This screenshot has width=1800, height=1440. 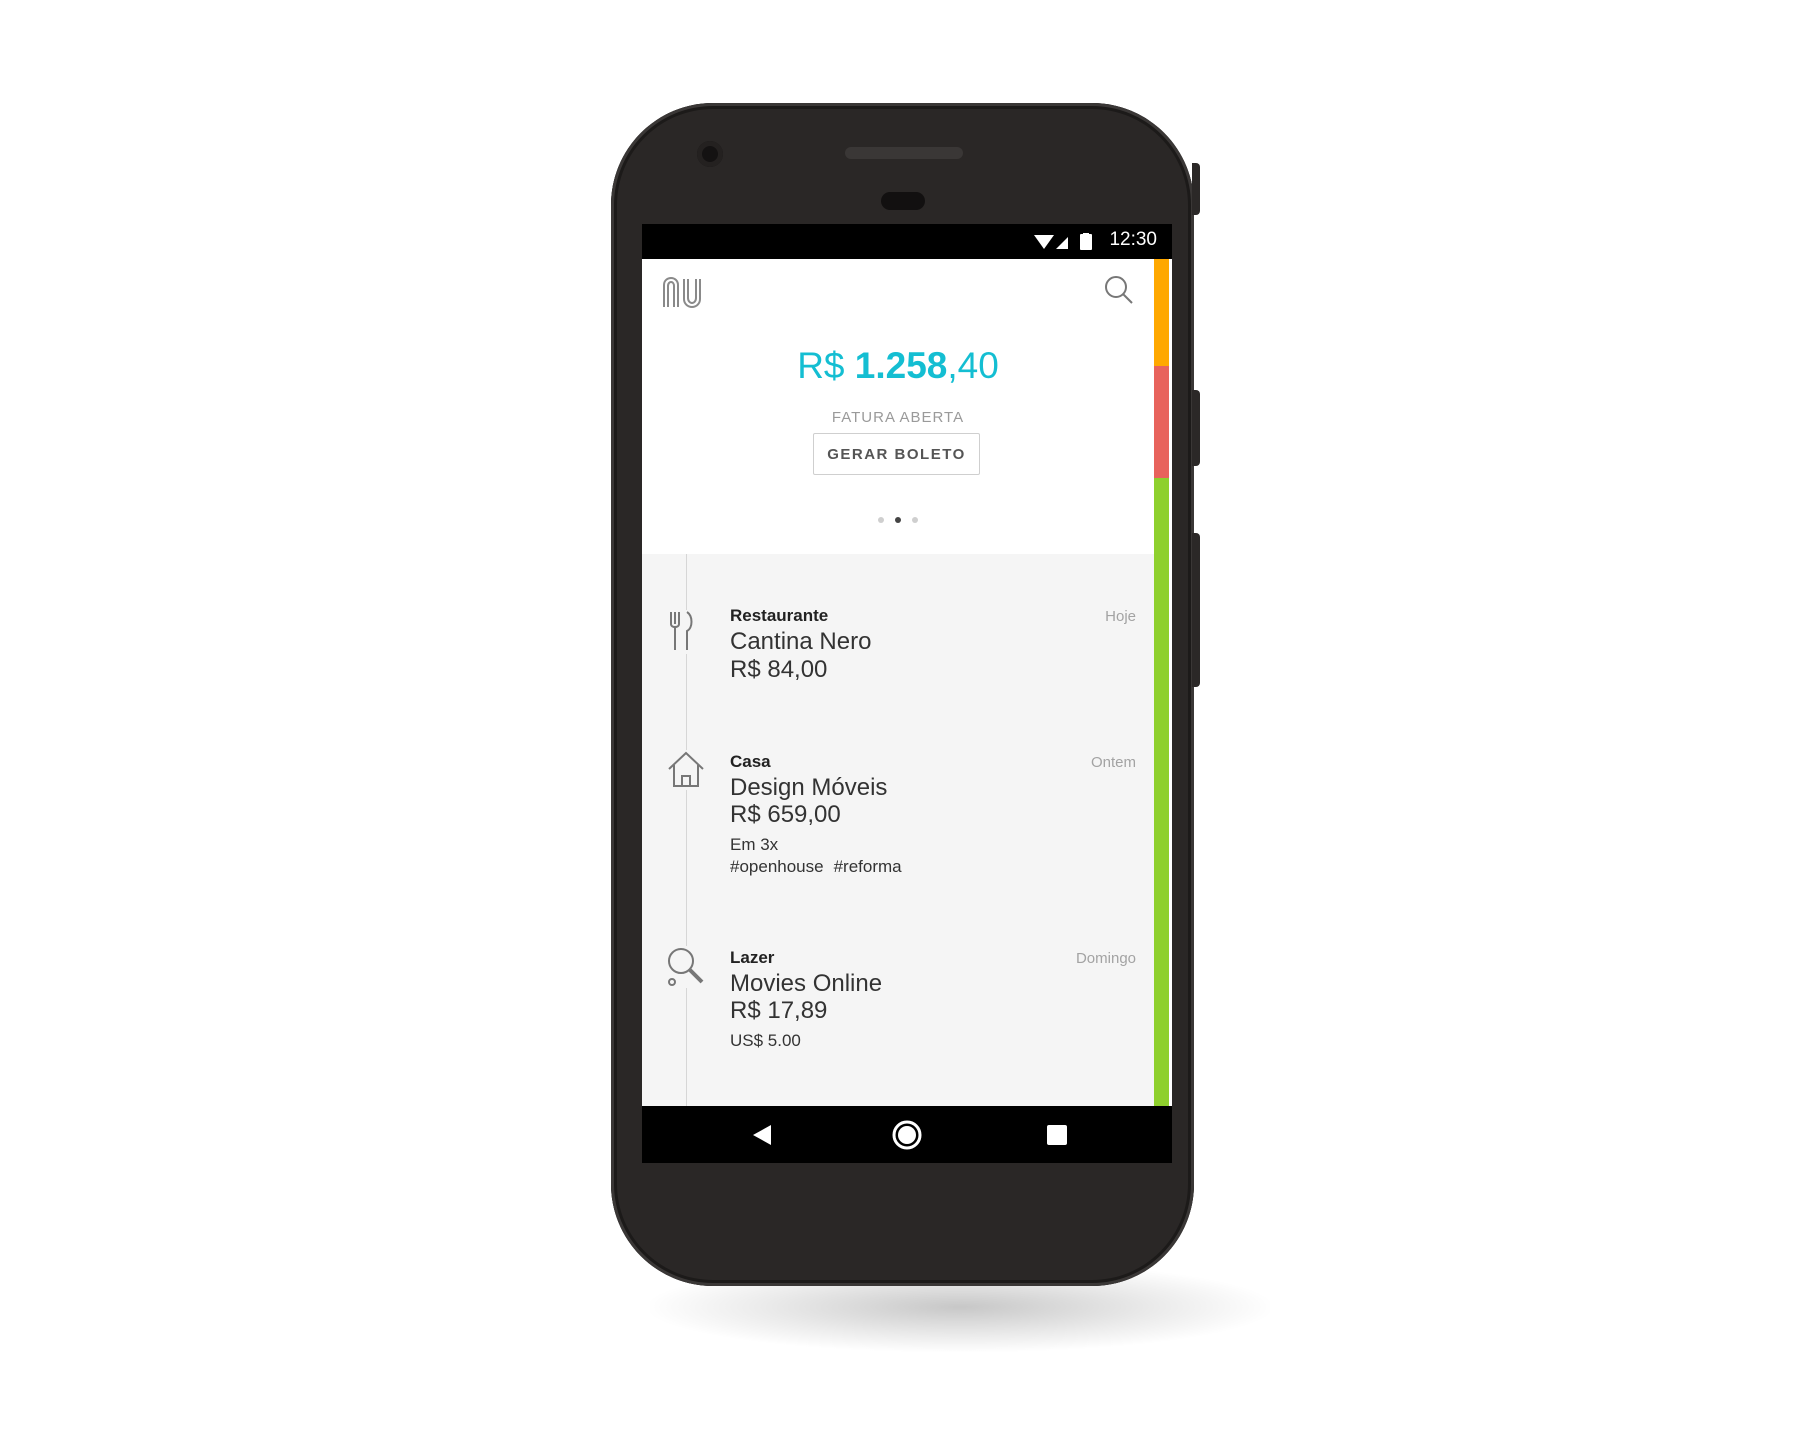 What do you see at coordinates (779, 669) in the screenshot?
I see `transaction-amount: R$ 84,00` at bounding box center [779, 669].